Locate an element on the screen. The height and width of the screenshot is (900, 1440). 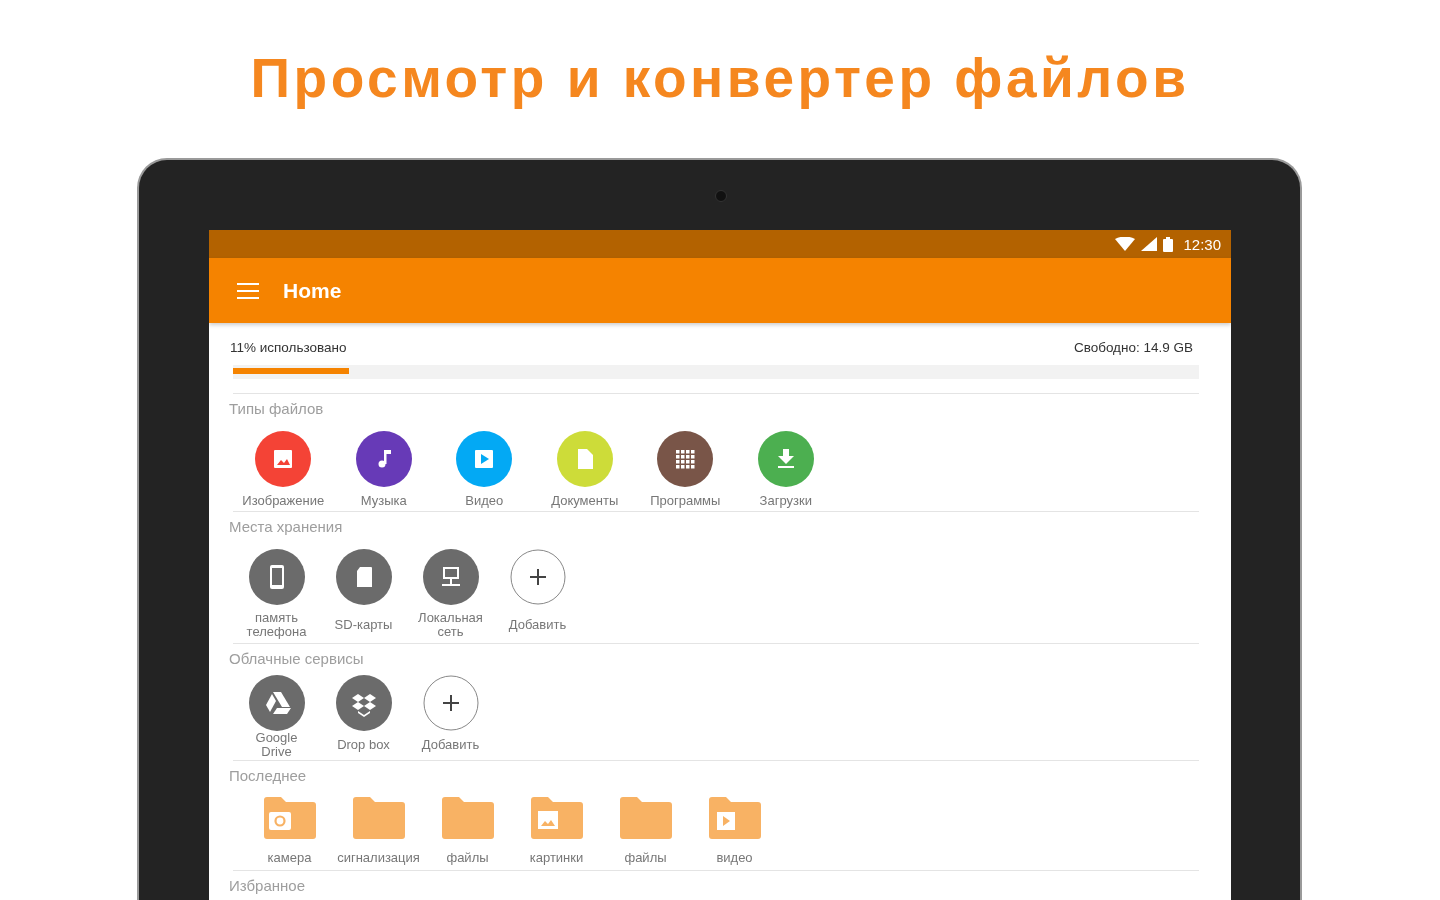
signal-icon is located at coordinates (1149, 244).